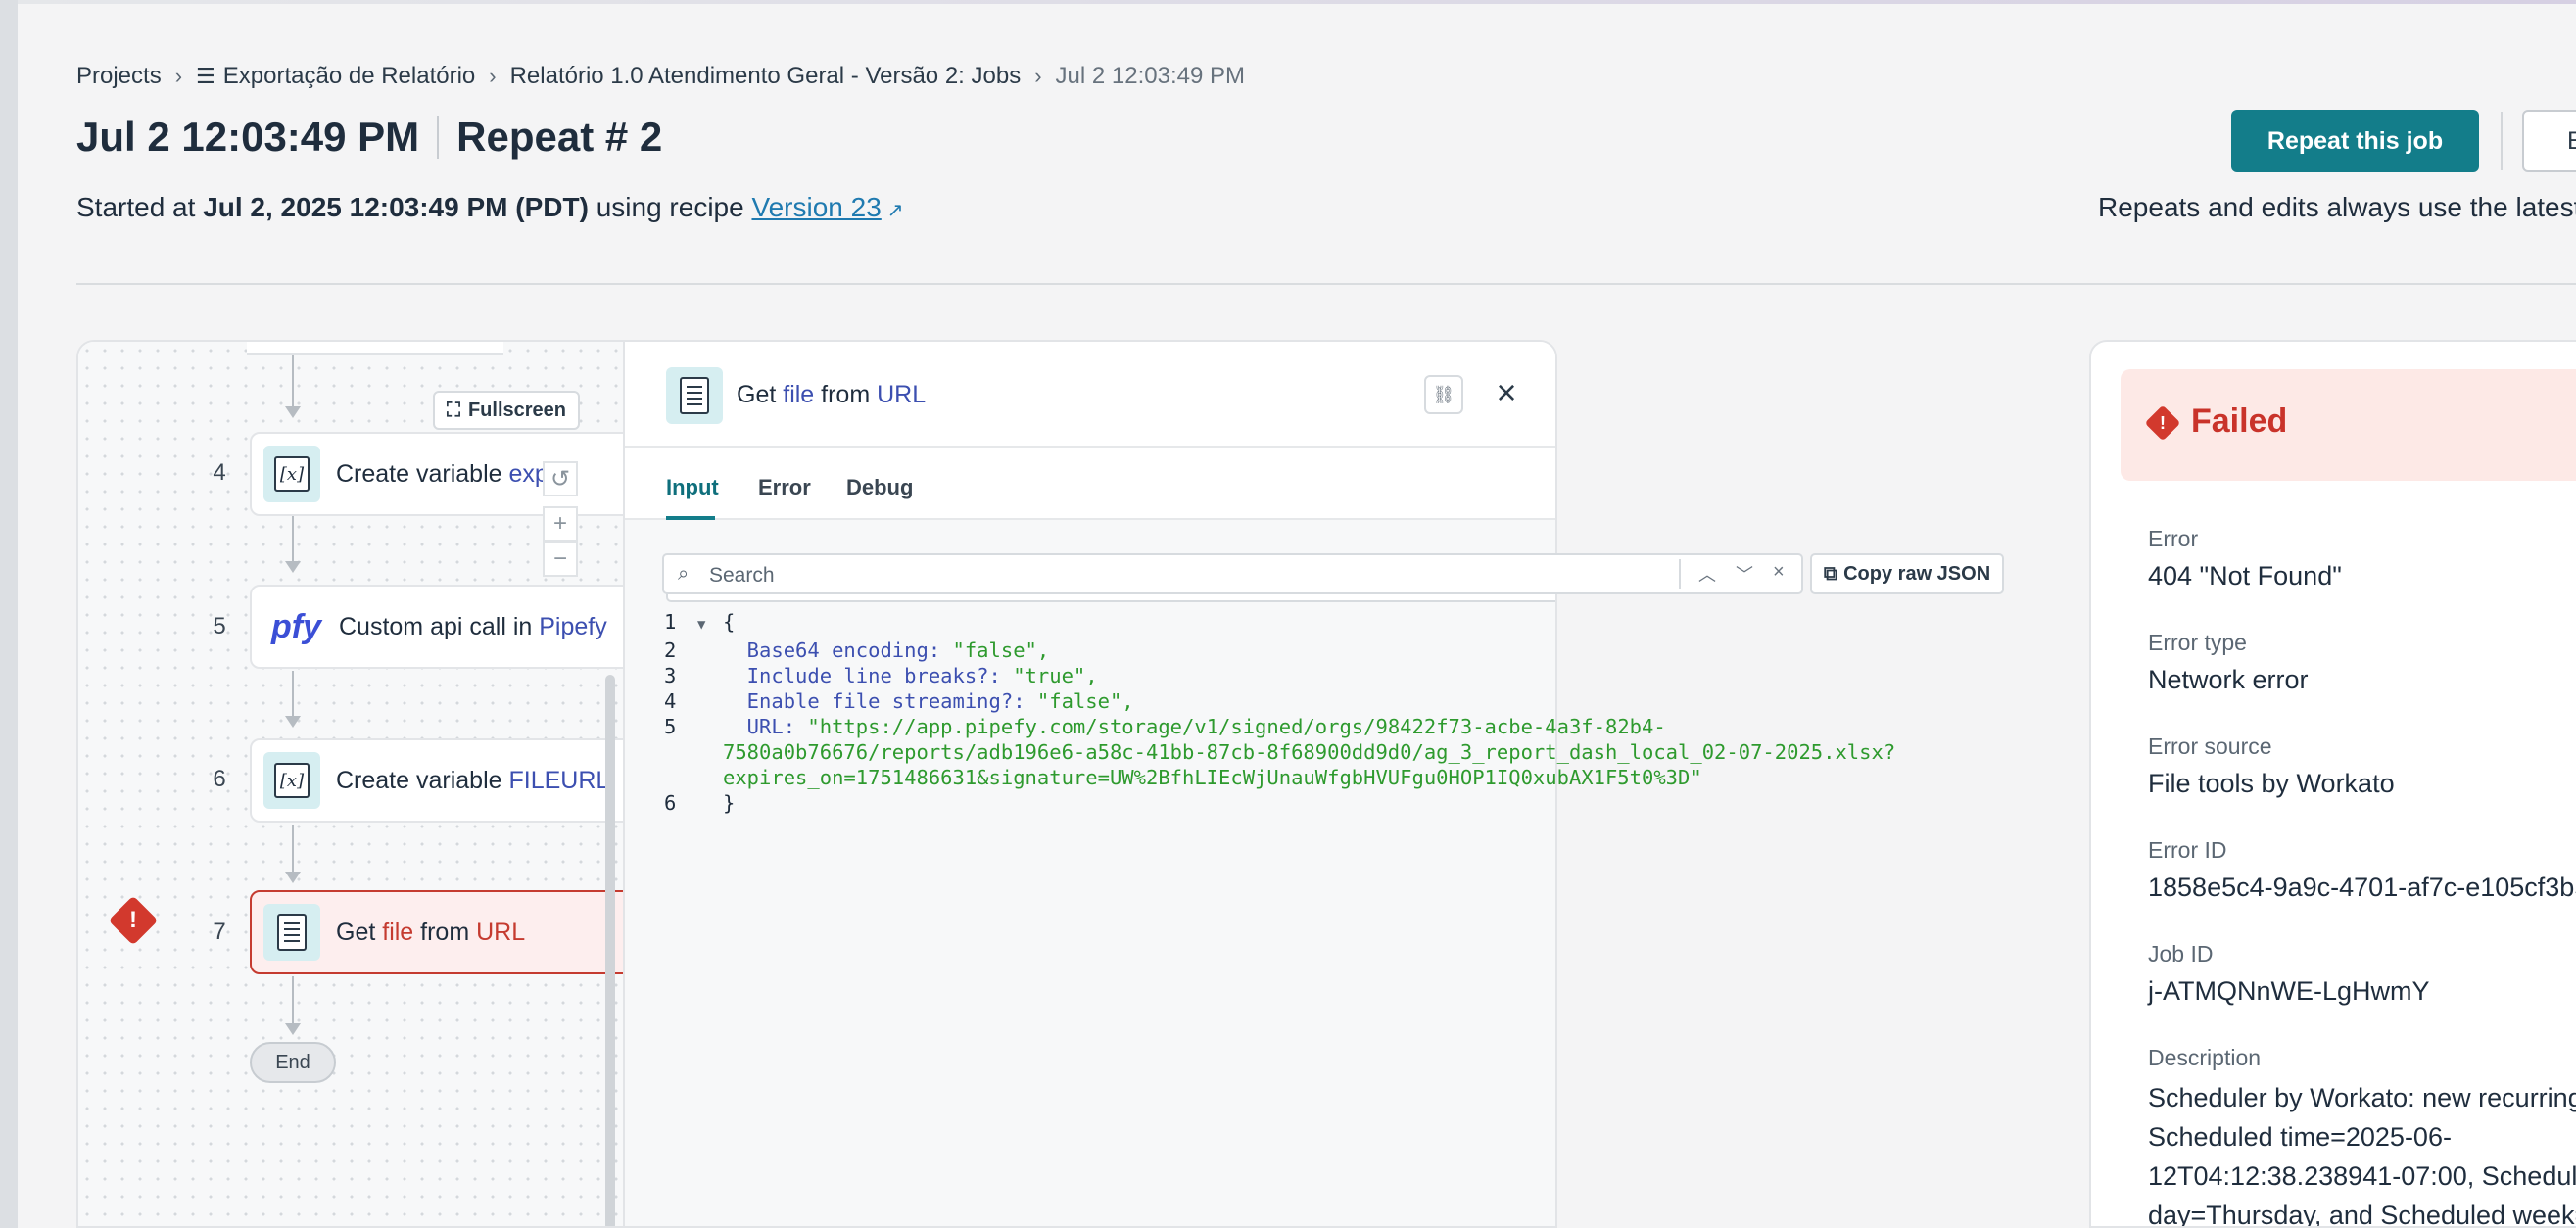 The height and width of the screenshot is (1228, 2576). Describe the element at coordinates (1830, 573) in the screenshot. I see `copy-icon: ⧉` at that location.